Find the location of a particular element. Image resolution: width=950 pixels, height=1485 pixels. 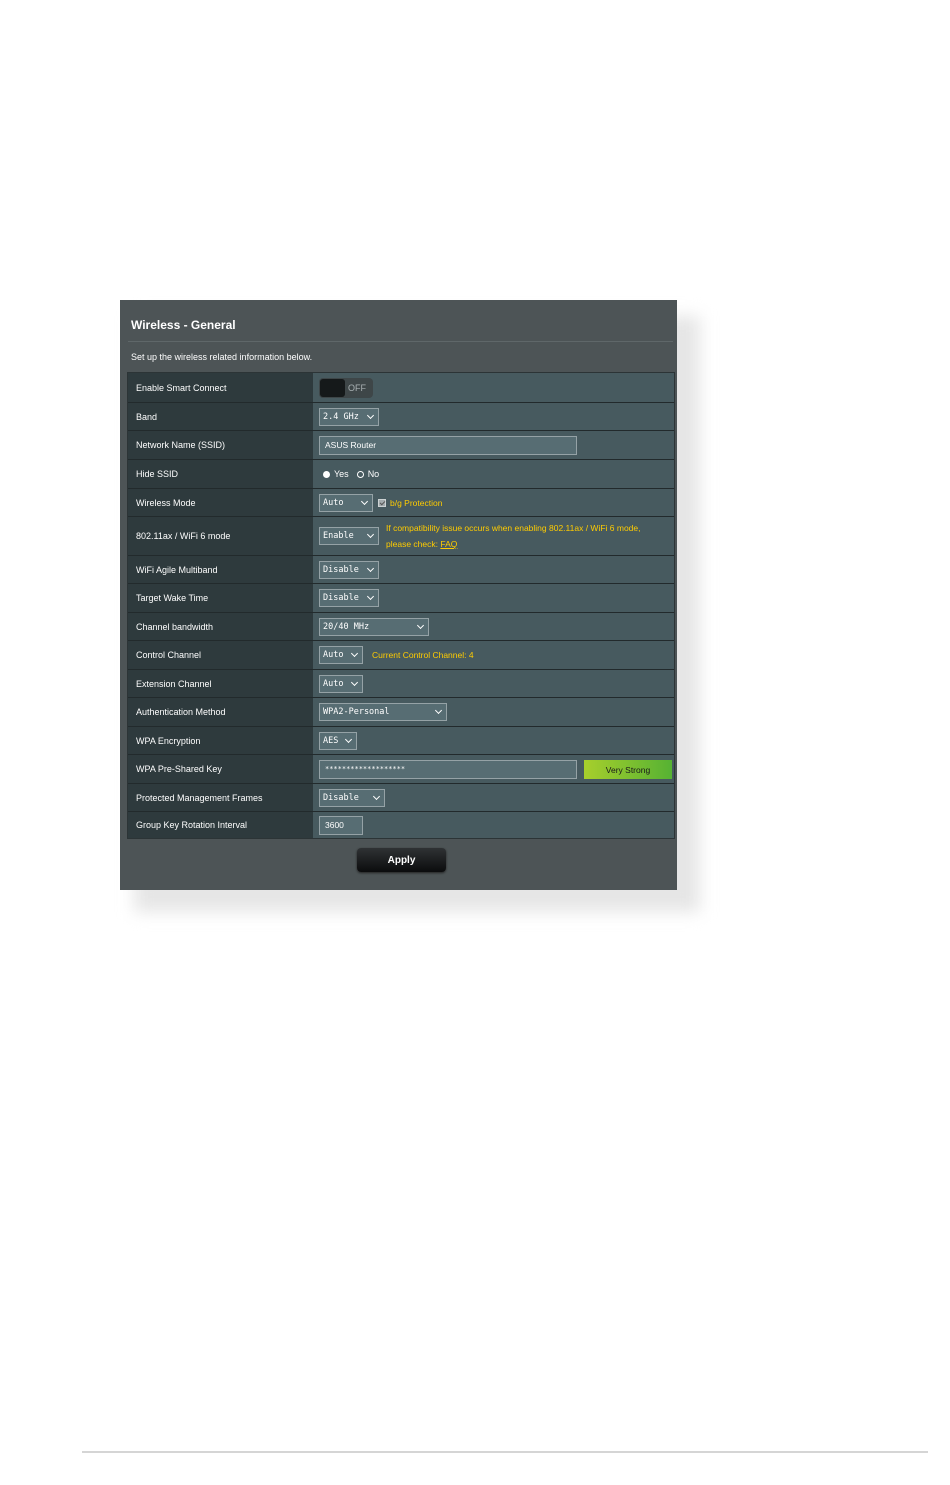

psk-label: WPA Pre-Shared Key is located at coordinates (220, 769).